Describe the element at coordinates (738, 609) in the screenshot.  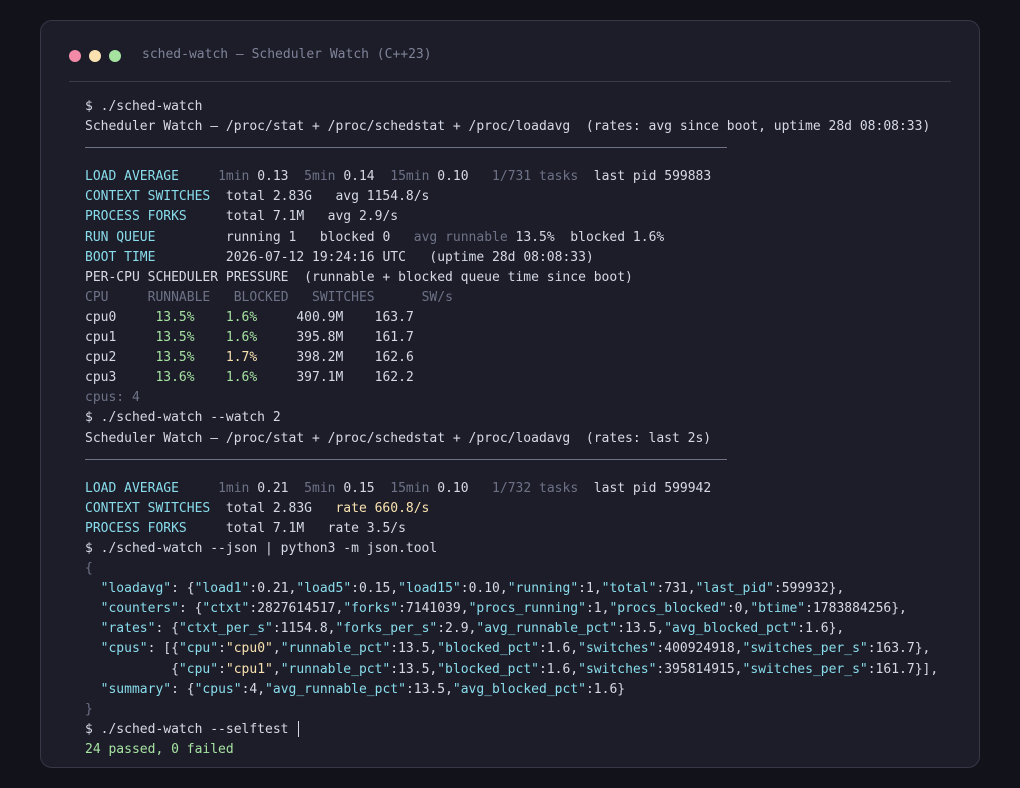
I see `json-value: :0,` at that location.